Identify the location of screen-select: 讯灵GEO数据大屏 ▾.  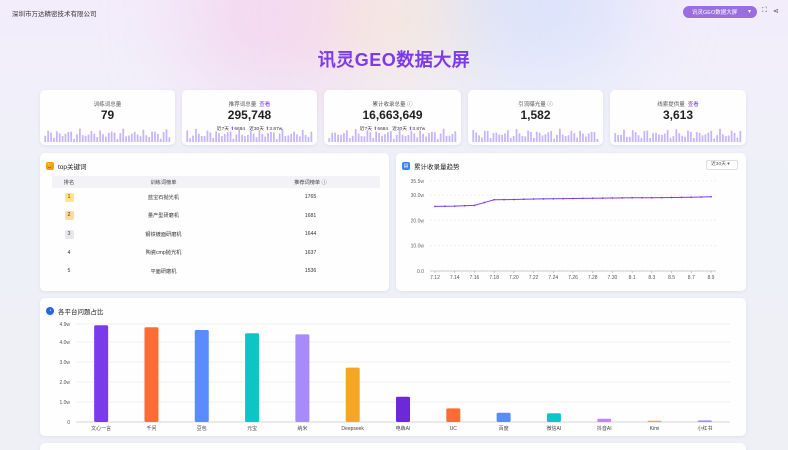
(720, 12).